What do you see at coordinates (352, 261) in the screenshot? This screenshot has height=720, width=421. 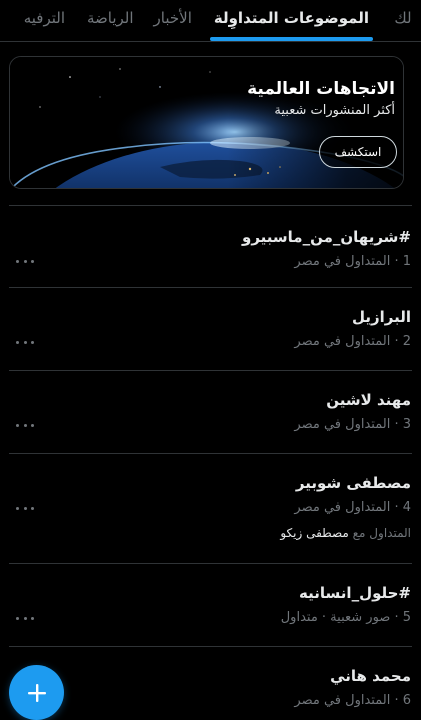 I see `trend-meta: 1 · المتداول في مصر` at bounding box center [352, 261].